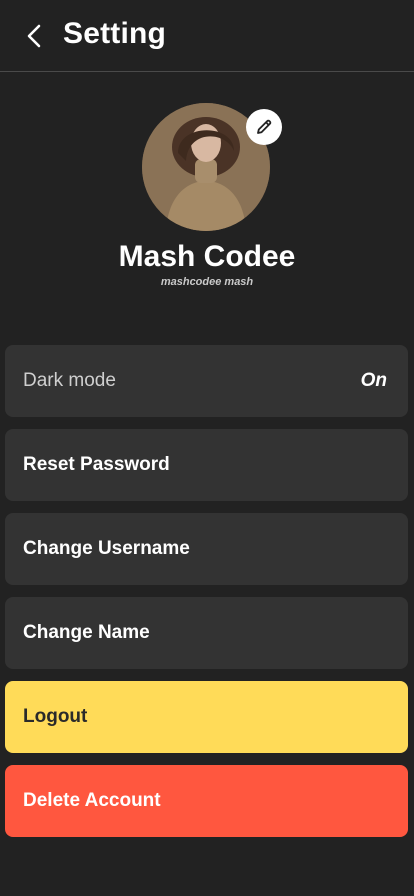 This screenshot has height=896, width=414. What do you see at coordinates (92, 800) in the screenshot?
I see `delete-account-label: Delete Account` at bounding box center [92, 800].